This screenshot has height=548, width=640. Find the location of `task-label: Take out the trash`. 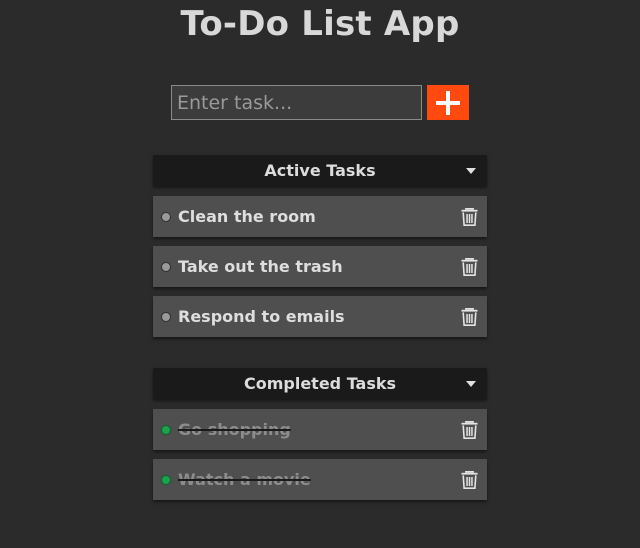

task-label: Take out the trash is located at coordinates (260, 266).